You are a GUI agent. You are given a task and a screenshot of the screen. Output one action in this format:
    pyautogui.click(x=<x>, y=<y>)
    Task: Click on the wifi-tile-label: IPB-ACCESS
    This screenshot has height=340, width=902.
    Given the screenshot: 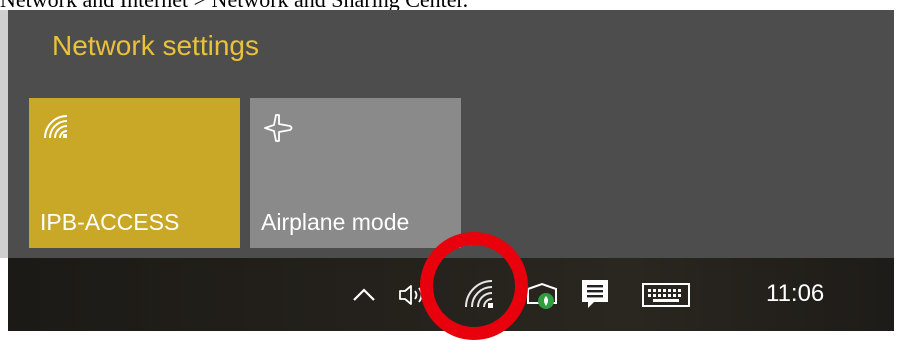 What is the action you would take?
    pyautogui.click(x=110, y=222)
    